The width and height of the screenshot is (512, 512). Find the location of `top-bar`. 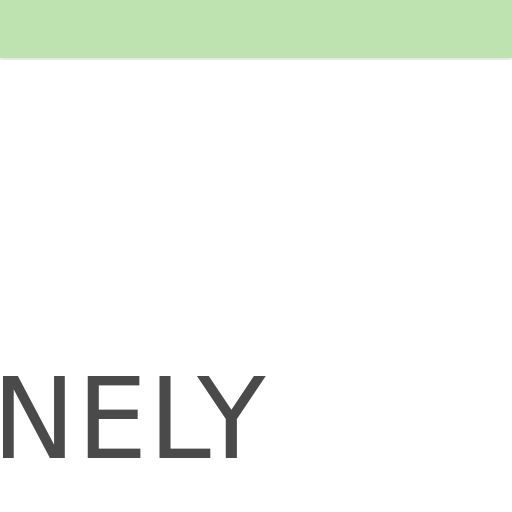

top-bar is located at coordinates (256, 29).